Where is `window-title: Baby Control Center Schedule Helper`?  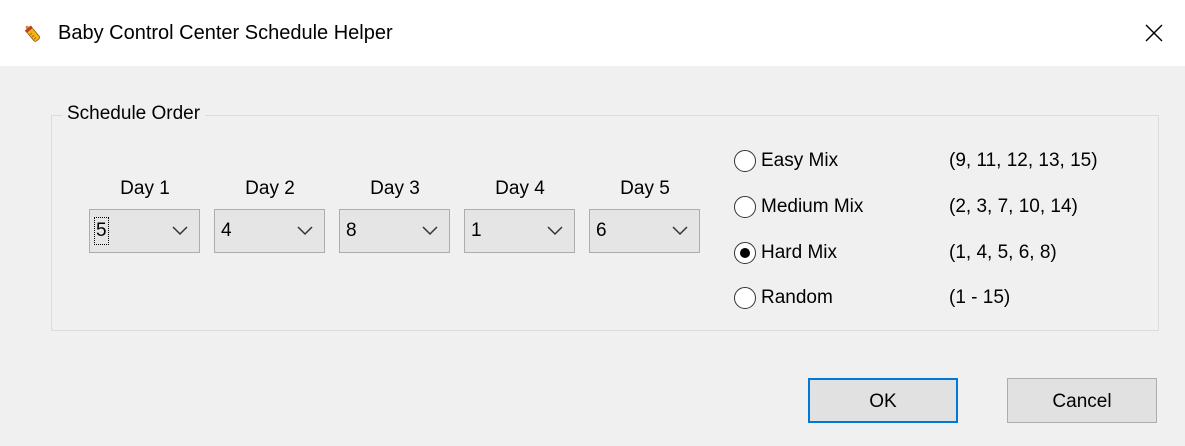
window-title: Baby Control Center Schedule Helper is located at coordinates (225, 33).